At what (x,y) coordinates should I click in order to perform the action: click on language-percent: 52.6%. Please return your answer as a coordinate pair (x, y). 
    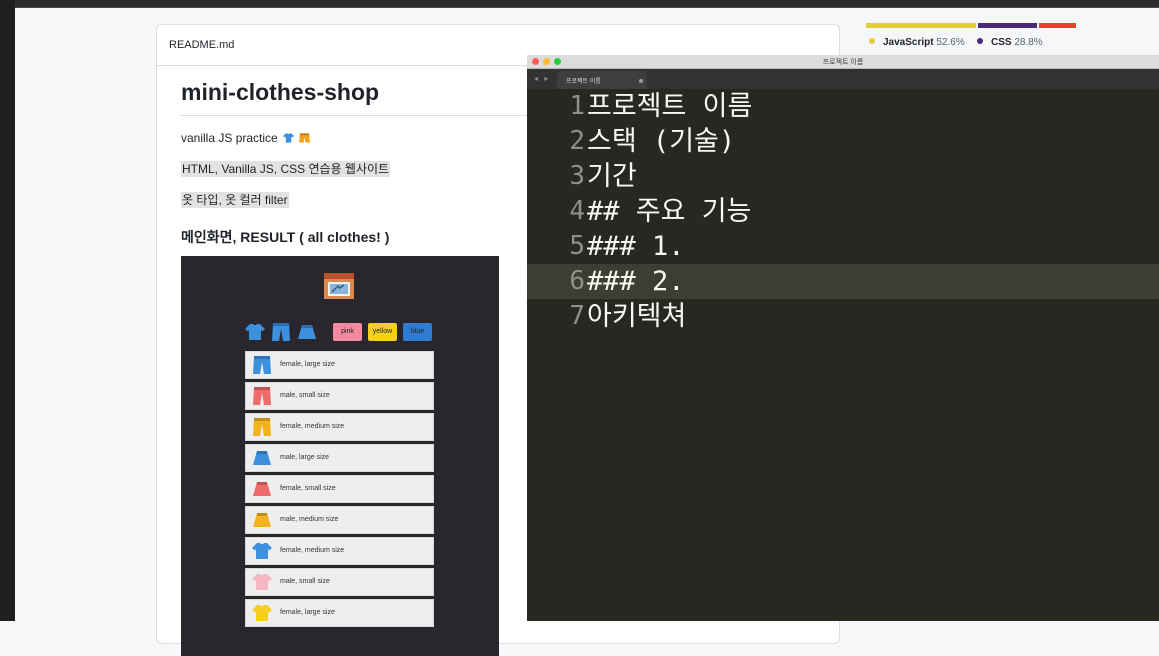
    Looking at the image, I should click on (950, 42).